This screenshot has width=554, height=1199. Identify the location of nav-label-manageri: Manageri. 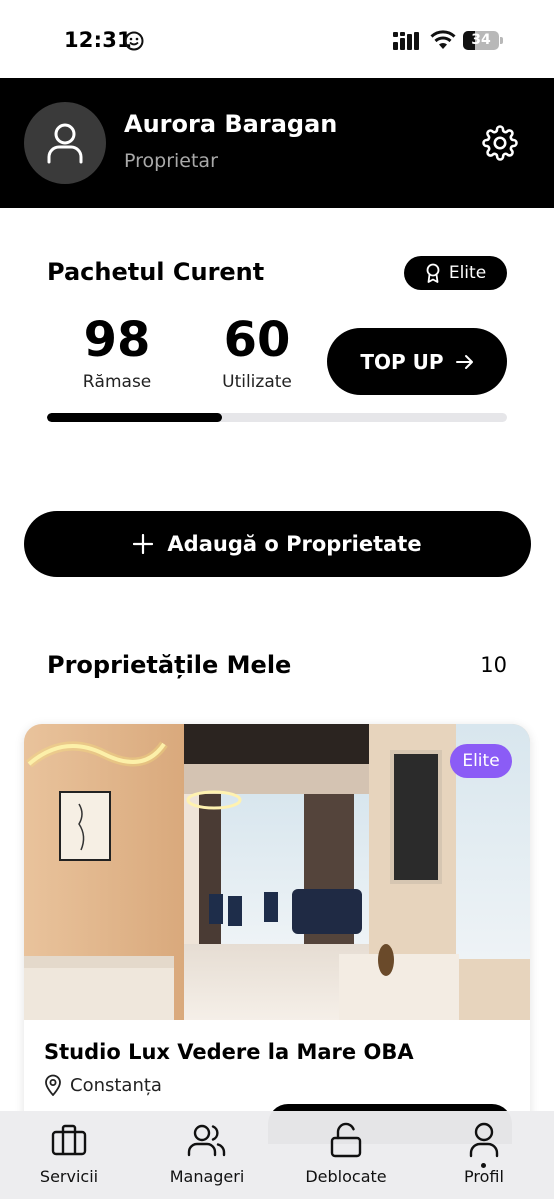
(207, 1176).